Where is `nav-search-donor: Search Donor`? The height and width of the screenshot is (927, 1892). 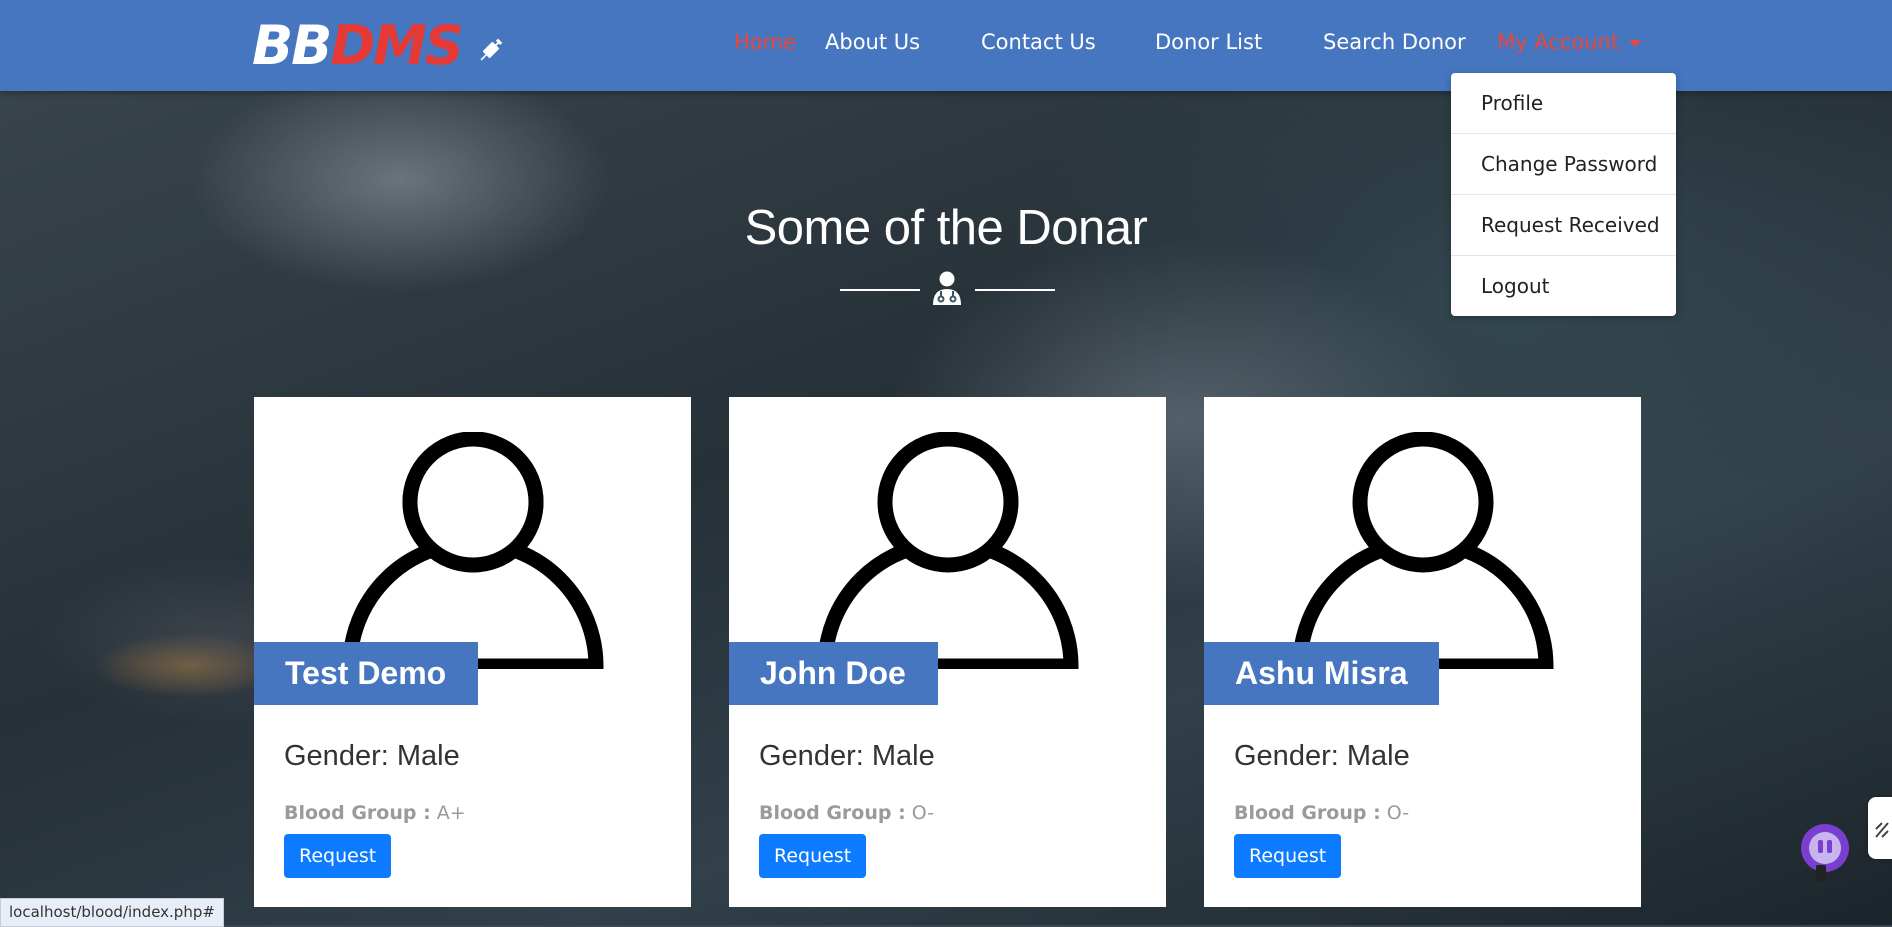 nav-search-donor: Search Donor is located at coordinates (1394, 42).